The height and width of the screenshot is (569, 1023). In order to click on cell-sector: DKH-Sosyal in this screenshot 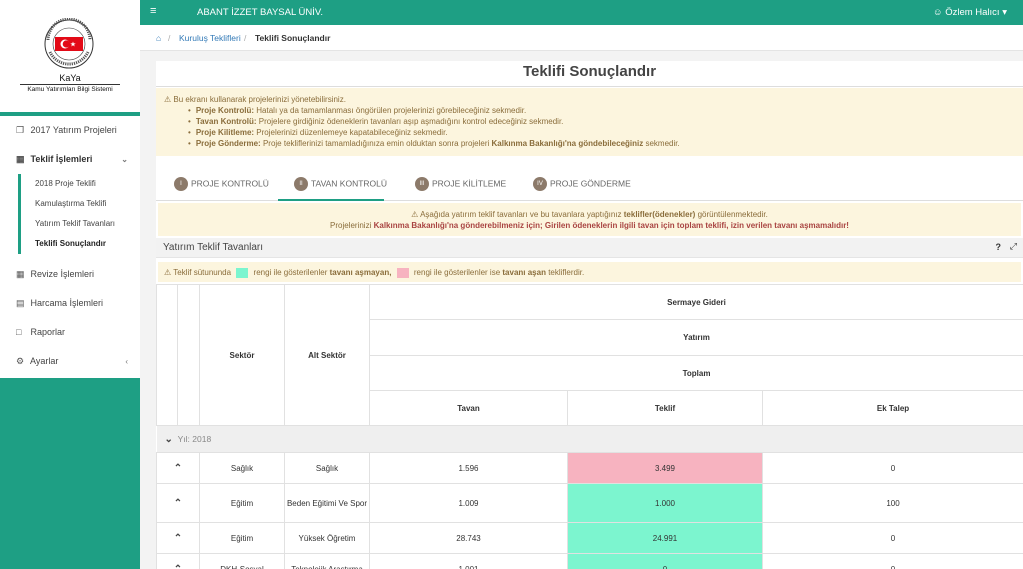, I will do `click(242, 561)`.